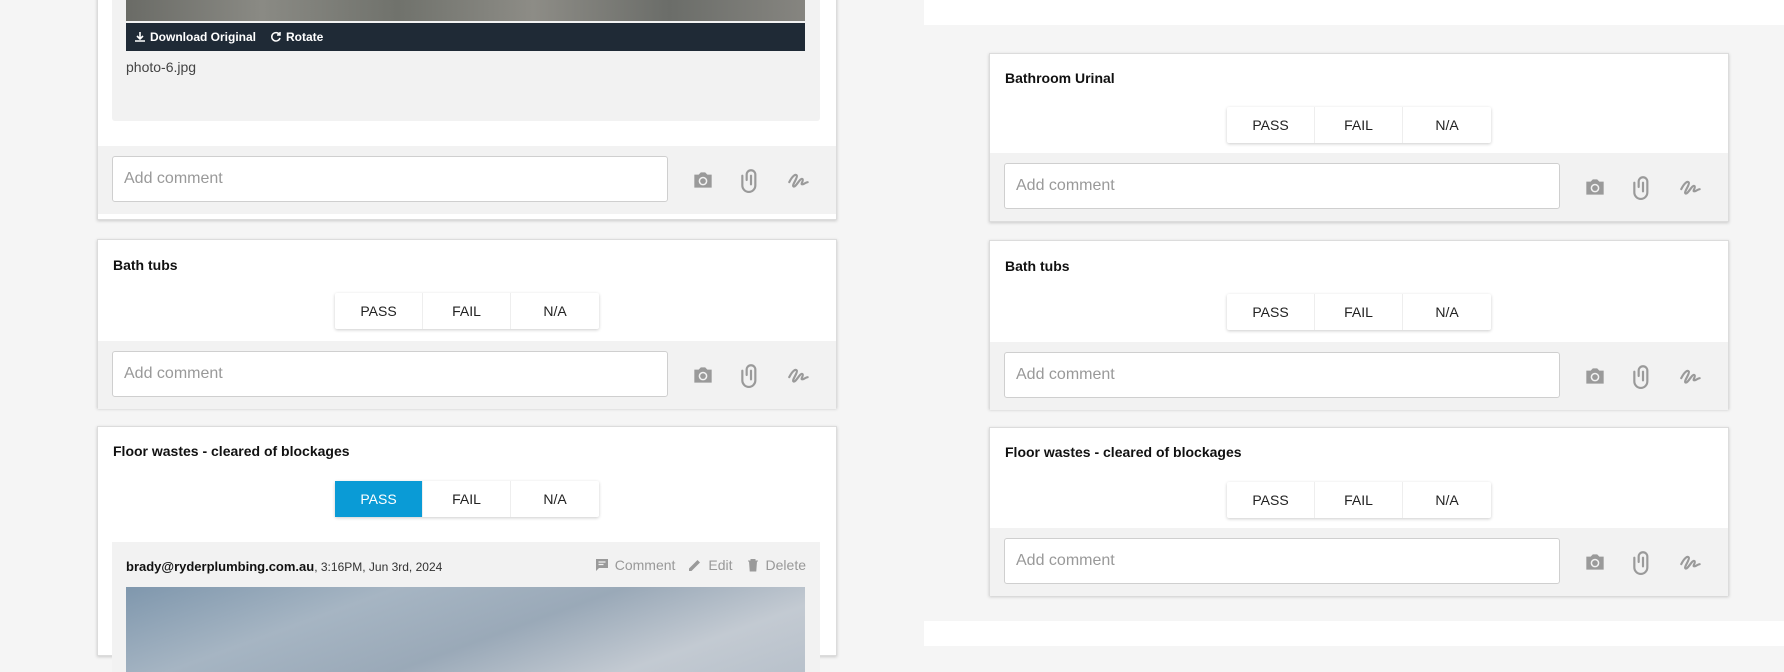  What do you see at coordinates (645, 565) in the screenshot?
I see `note-comment-label: Comment` at bounding box center [645, 565].